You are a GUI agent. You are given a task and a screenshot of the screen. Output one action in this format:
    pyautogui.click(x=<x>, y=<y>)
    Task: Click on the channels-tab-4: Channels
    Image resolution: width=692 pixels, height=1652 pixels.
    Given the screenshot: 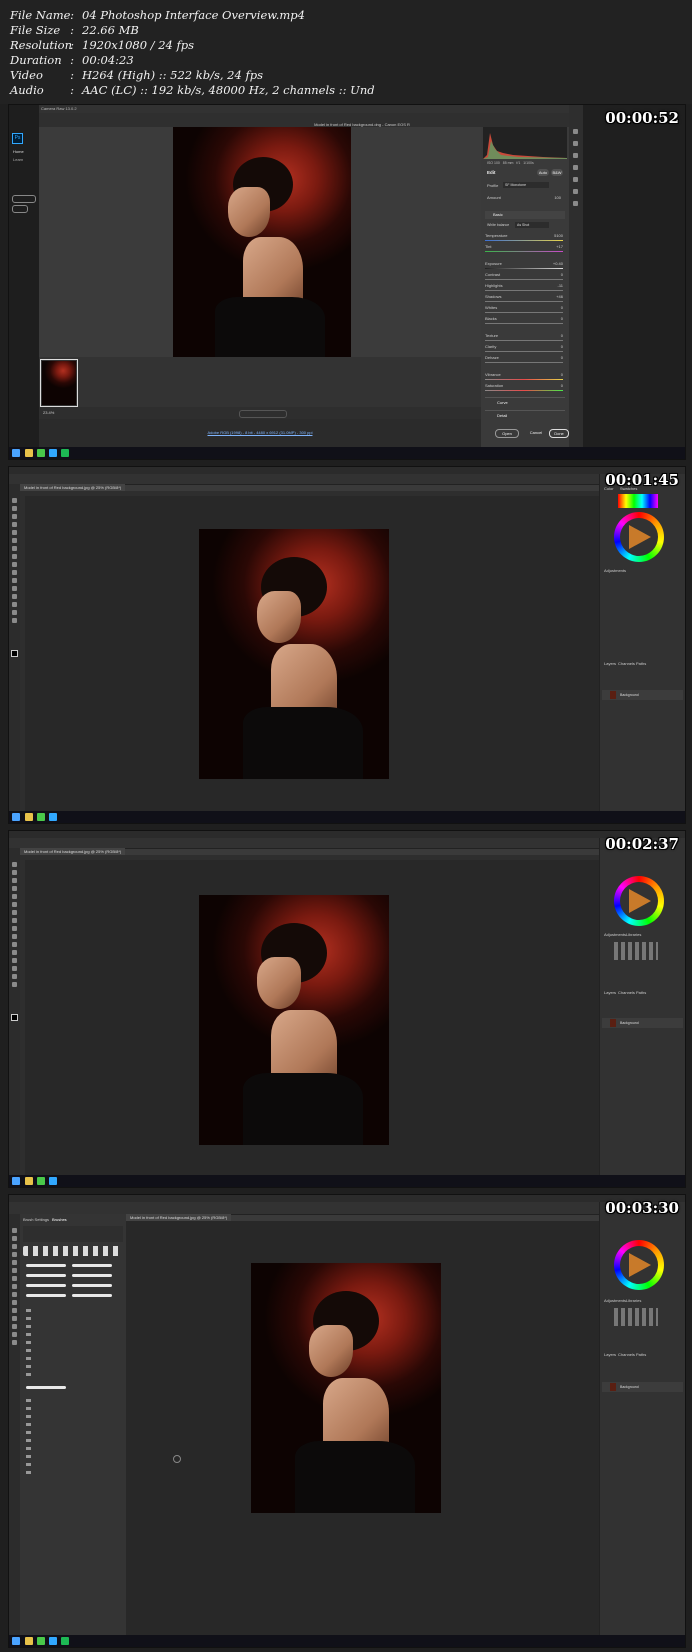 What is the action you would take?
    pyautogui.click(x=626, y=1354)
    